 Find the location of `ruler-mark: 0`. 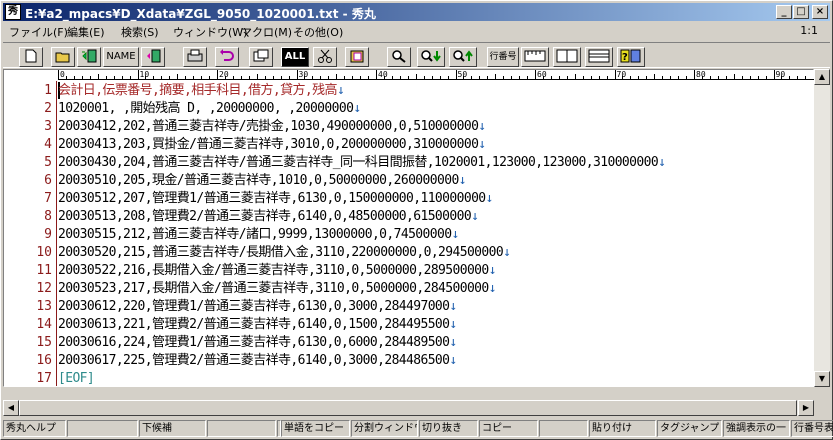

ruler-mark: 0 is located at coordinates (62, 74).